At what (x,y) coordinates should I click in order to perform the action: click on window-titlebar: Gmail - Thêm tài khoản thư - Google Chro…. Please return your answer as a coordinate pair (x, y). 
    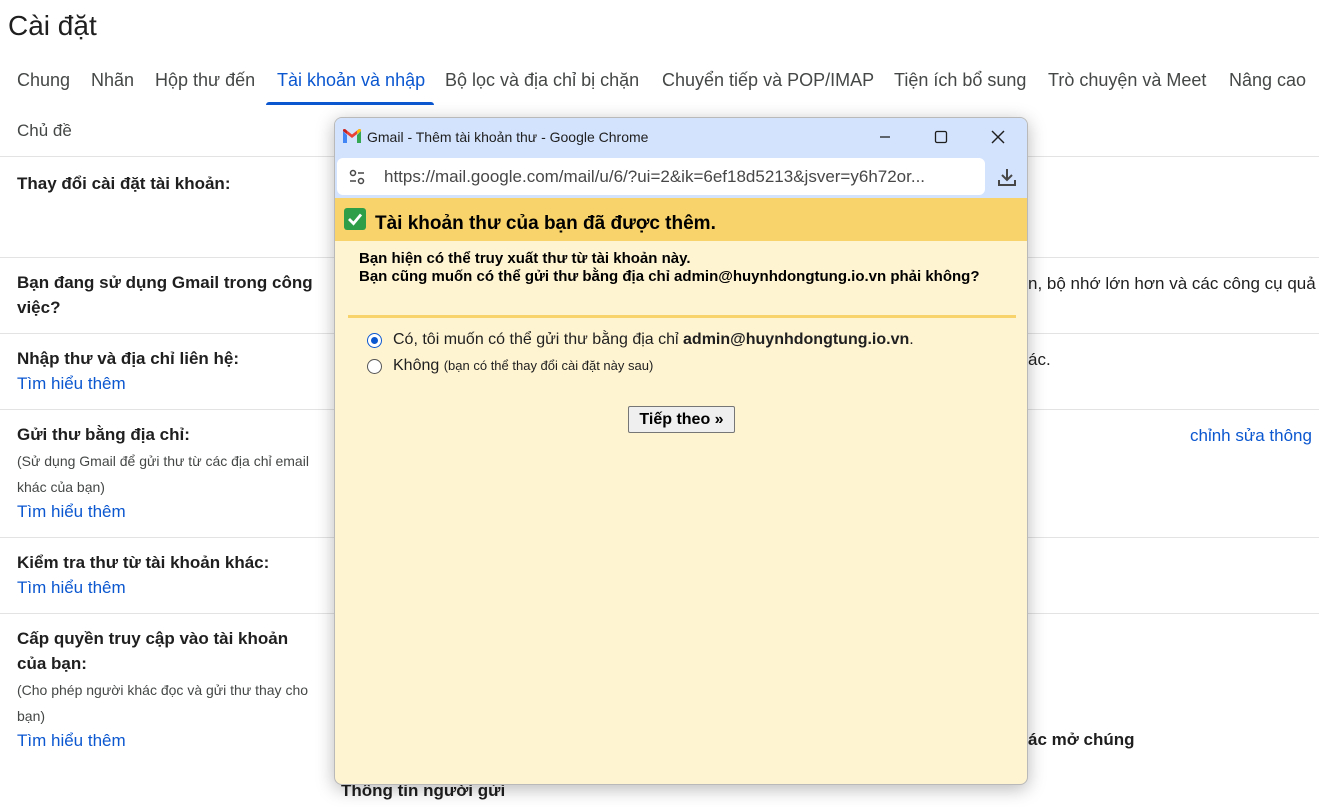
    Looking at the image, I should click on (681, 137).